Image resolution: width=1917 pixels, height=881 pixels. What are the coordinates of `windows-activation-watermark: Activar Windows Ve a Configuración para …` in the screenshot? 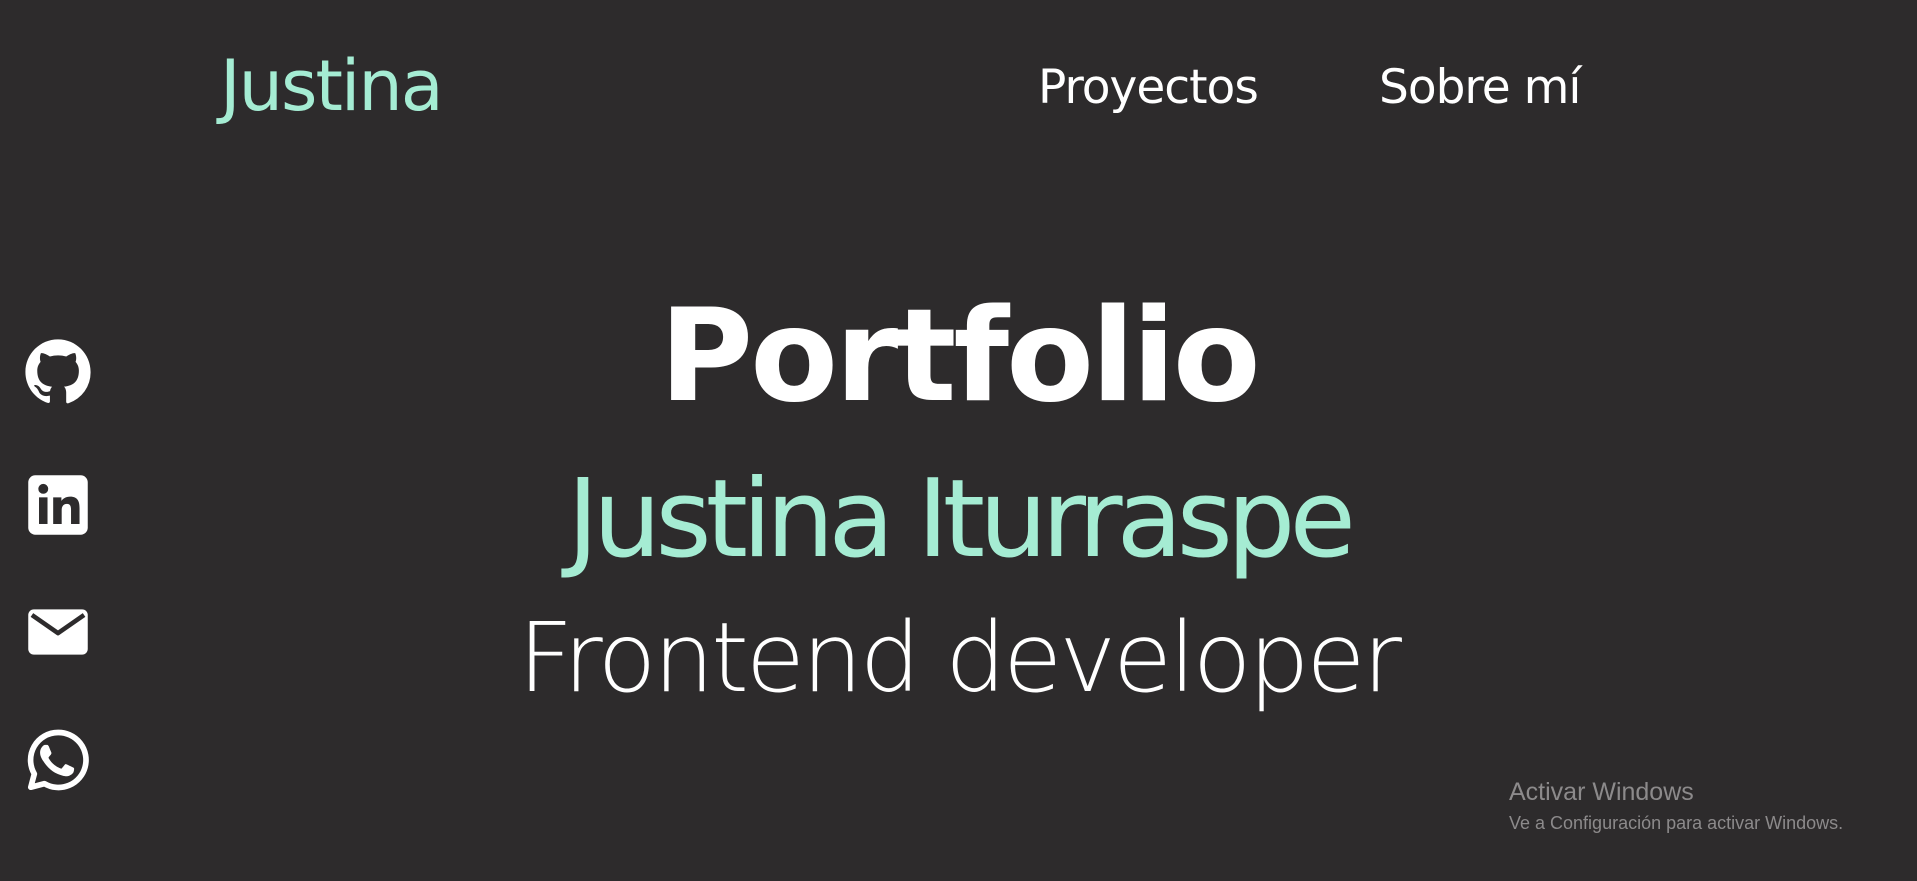 It's located at (1676, 806).